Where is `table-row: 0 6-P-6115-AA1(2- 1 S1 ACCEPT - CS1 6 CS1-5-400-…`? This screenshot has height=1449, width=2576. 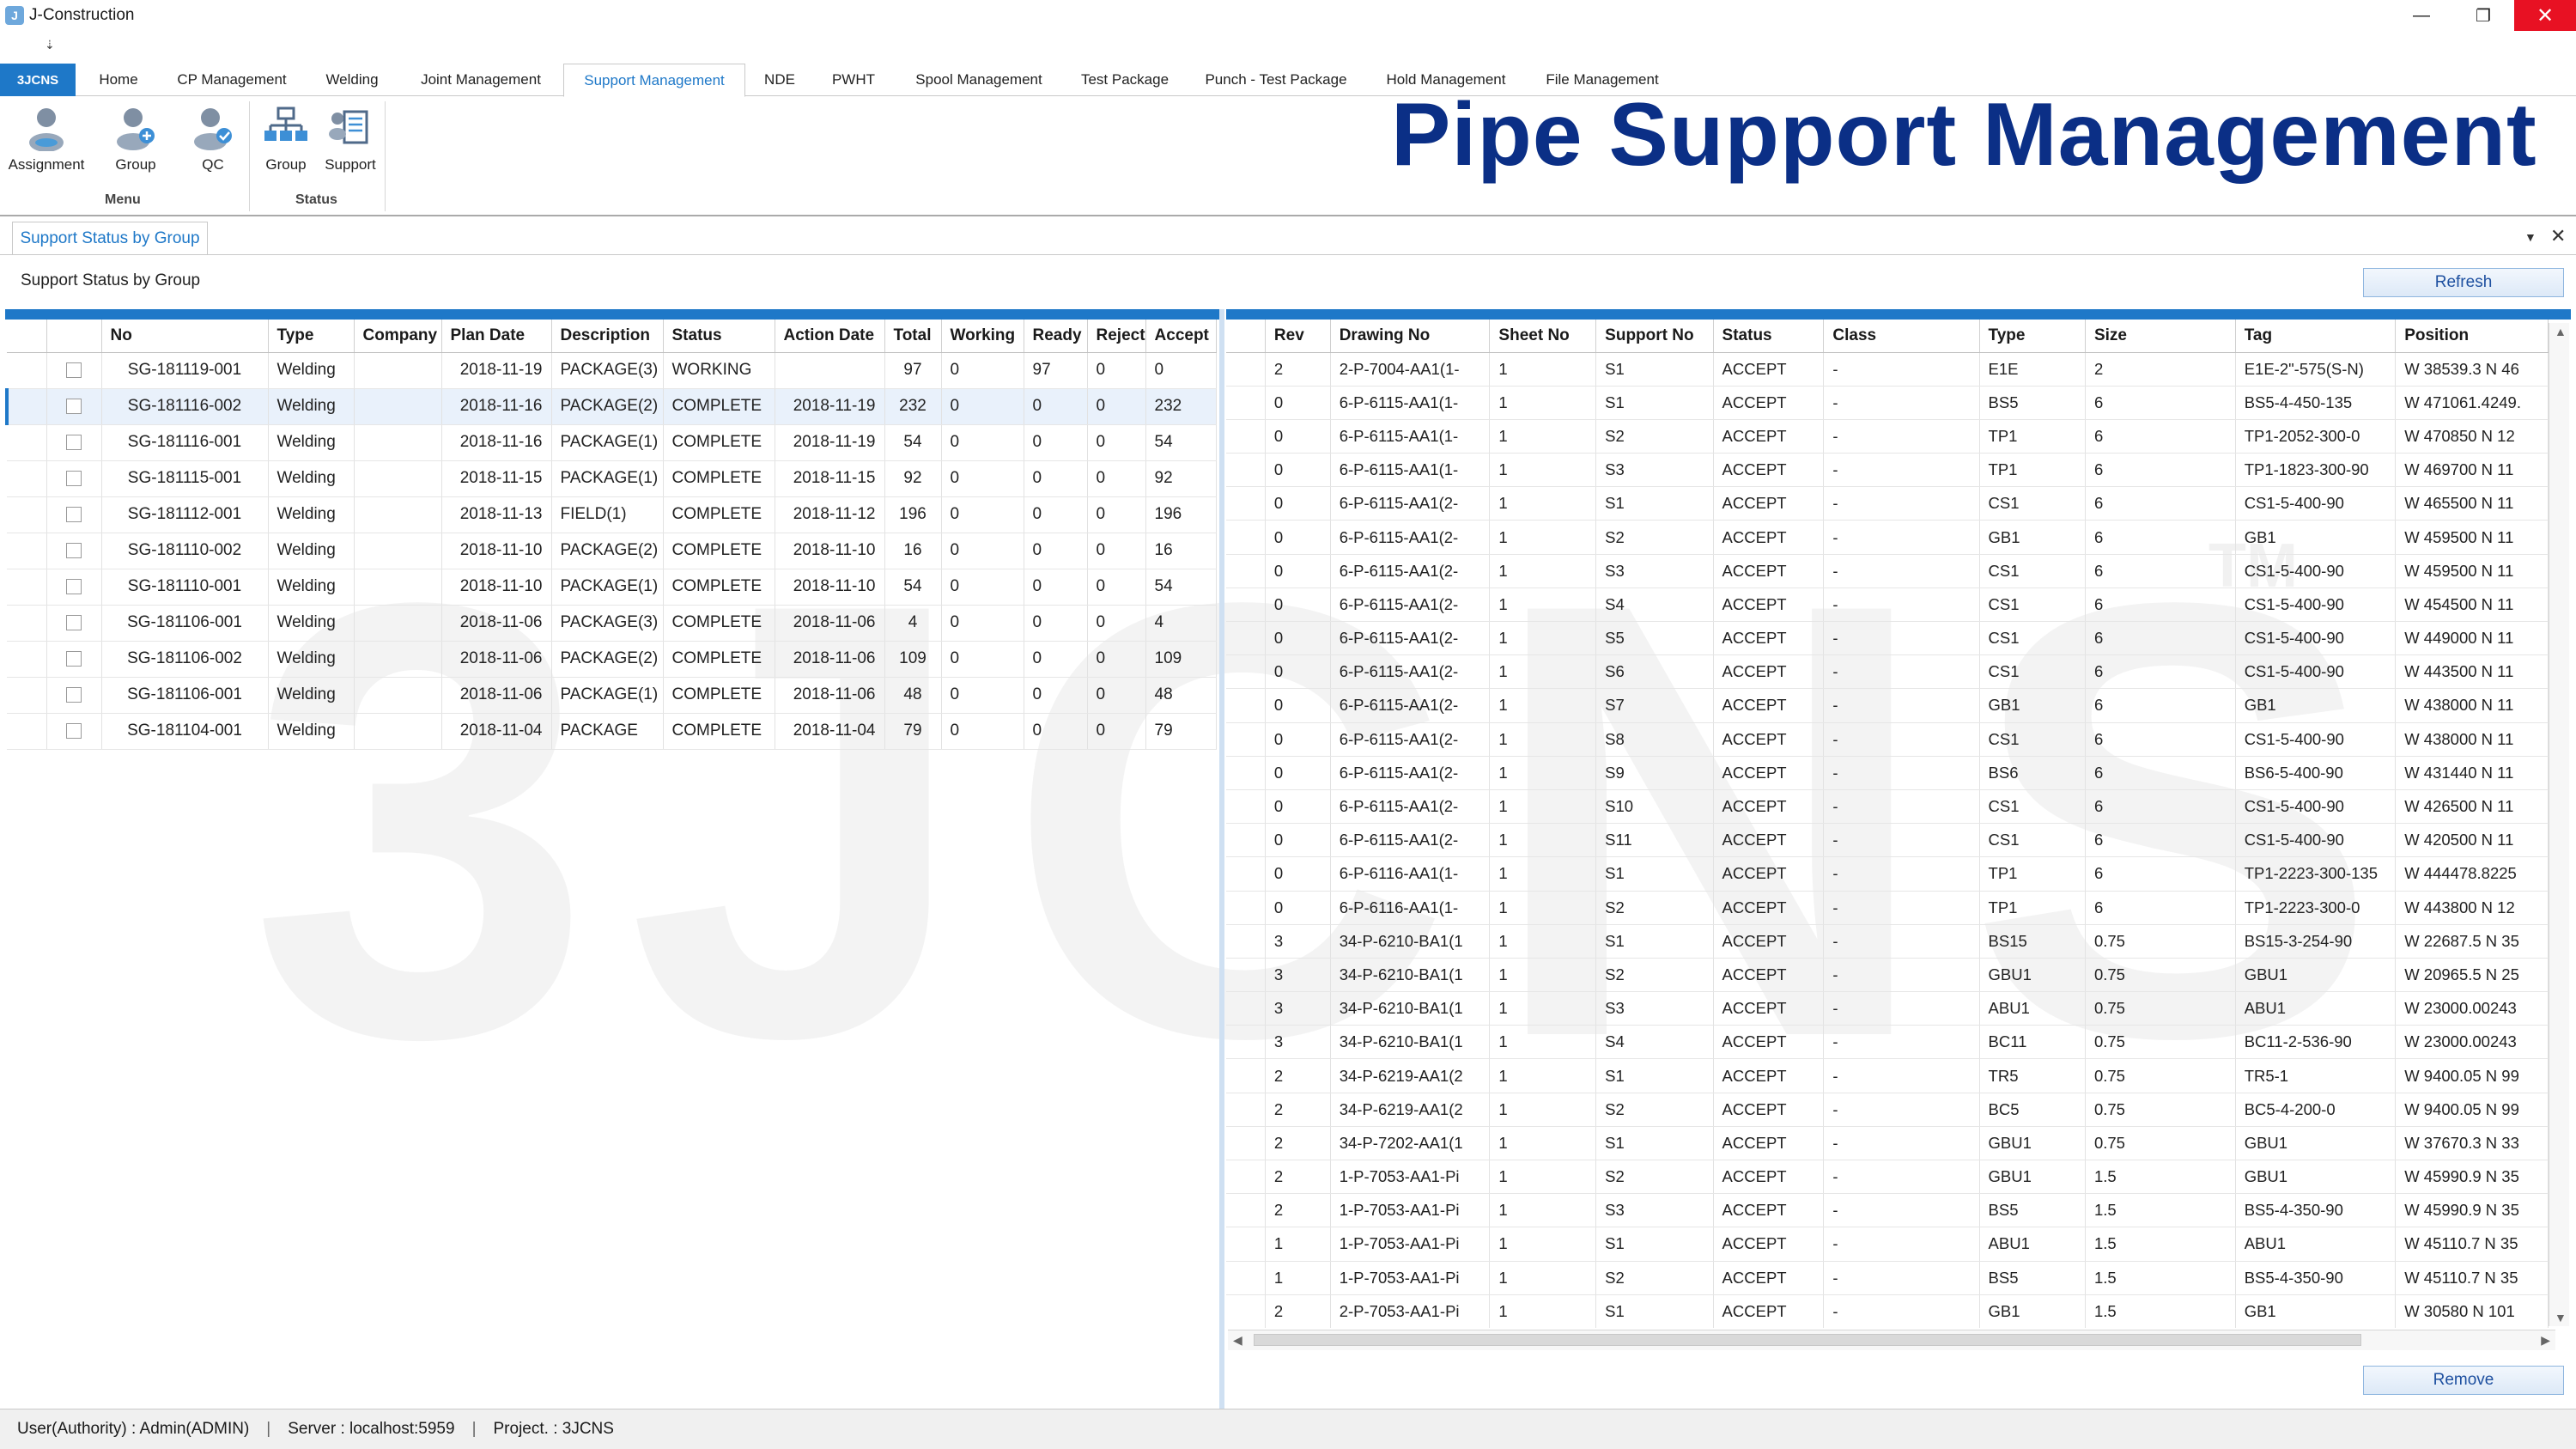 table-row: 0 6-P-6115-AA1(2- 1 S1 ACCEPT - CS1 6 CS1-5-400-… is located at coordinates (1887, 503).